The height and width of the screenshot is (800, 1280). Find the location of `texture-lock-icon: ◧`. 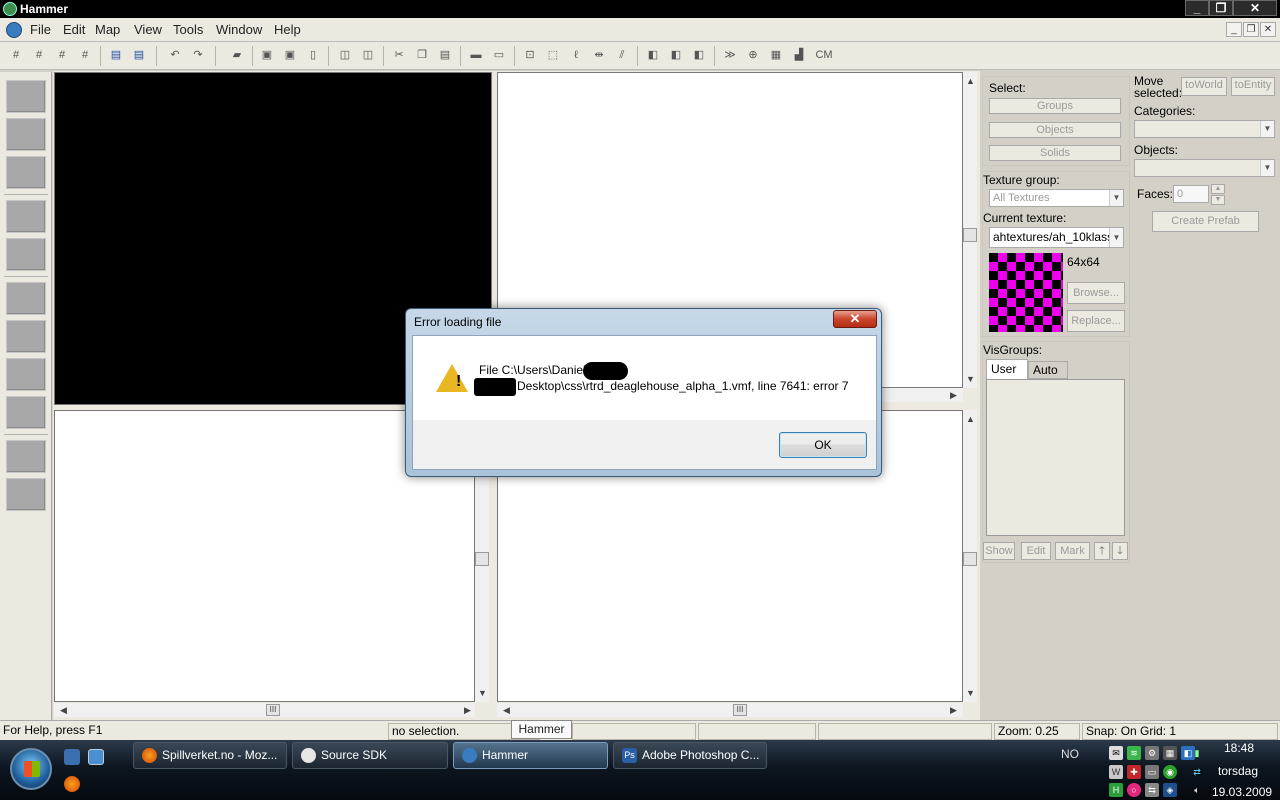

texture-lock-icon: ◧ is located at coordinates (653, 55).